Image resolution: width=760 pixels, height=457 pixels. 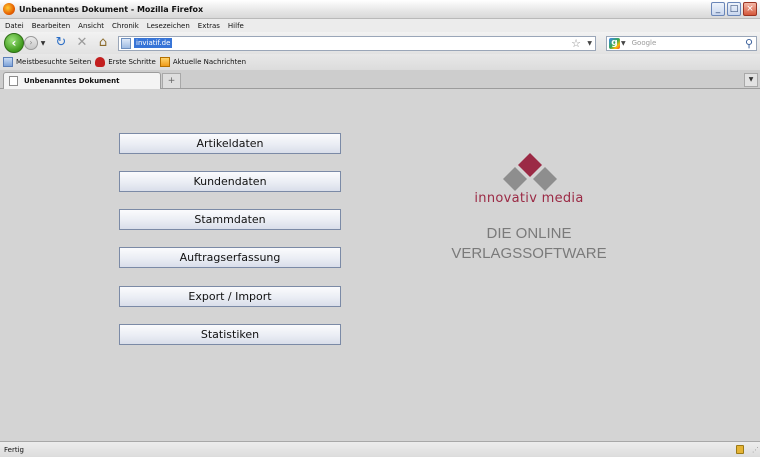 I want to click on statistiken-button: Statistiken, so click(x=230, y=334).